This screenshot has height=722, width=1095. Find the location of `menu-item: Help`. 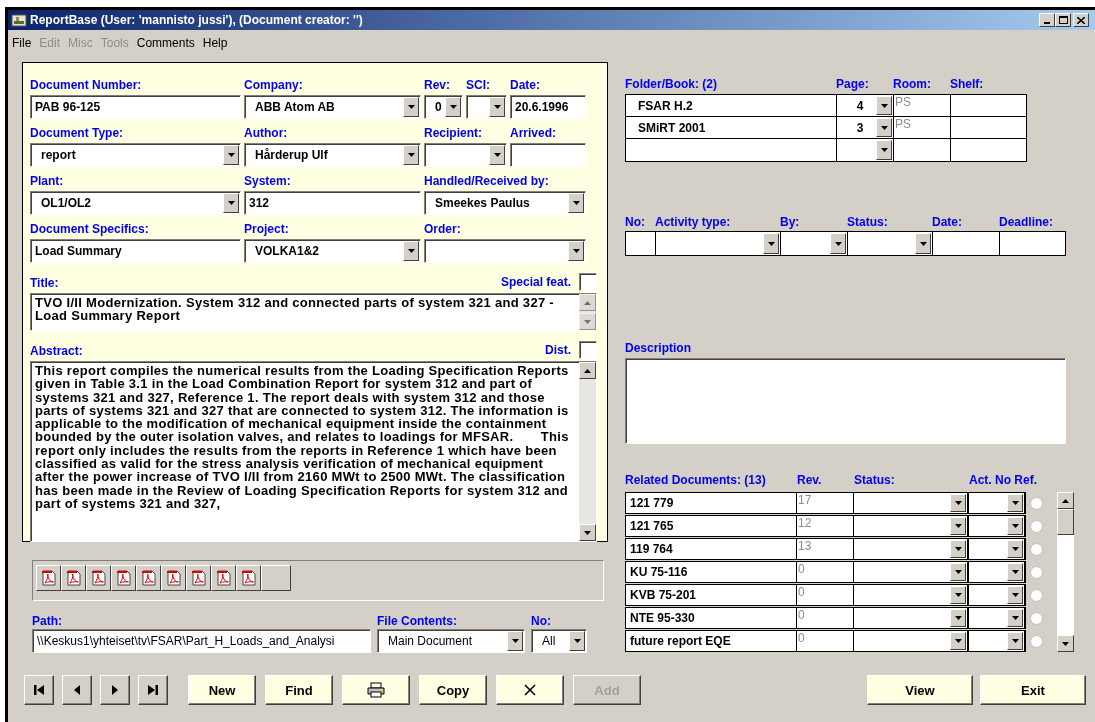

menu-item: Help is located at coordinates (215, 44).